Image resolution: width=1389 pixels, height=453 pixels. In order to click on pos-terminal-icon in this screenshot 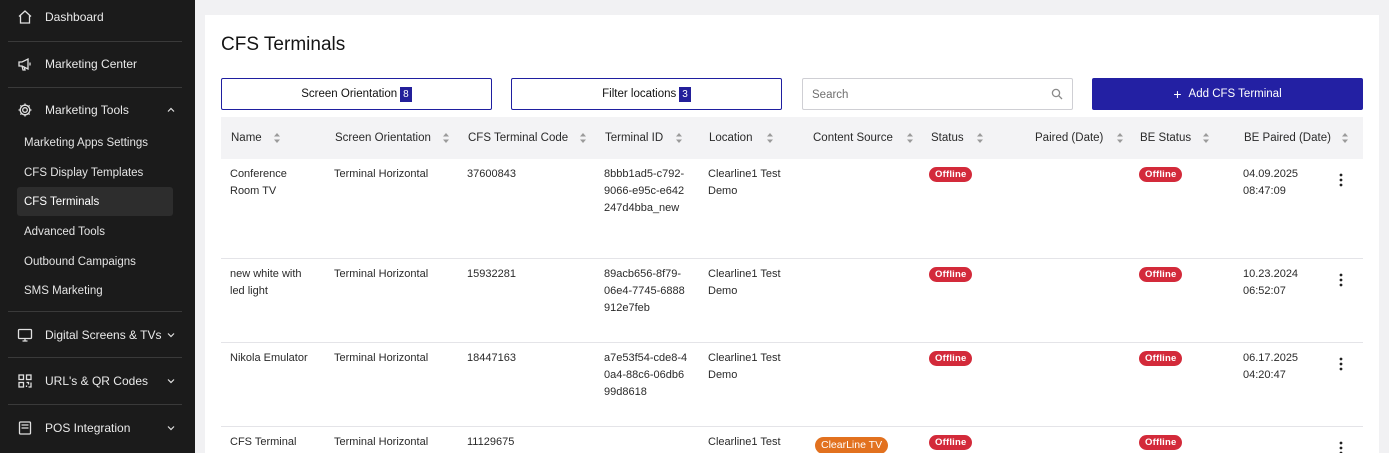, I will do `click(25, 428)`.